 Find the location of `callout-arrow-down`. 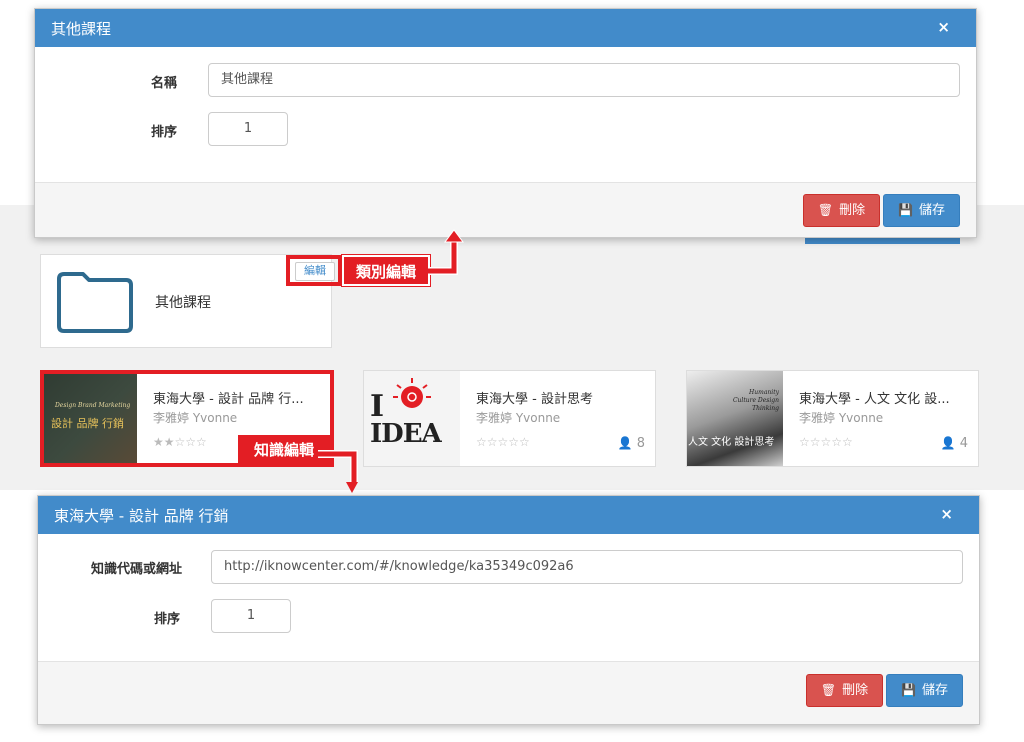

callout-arrow-down is located at coordinates (338, 471).